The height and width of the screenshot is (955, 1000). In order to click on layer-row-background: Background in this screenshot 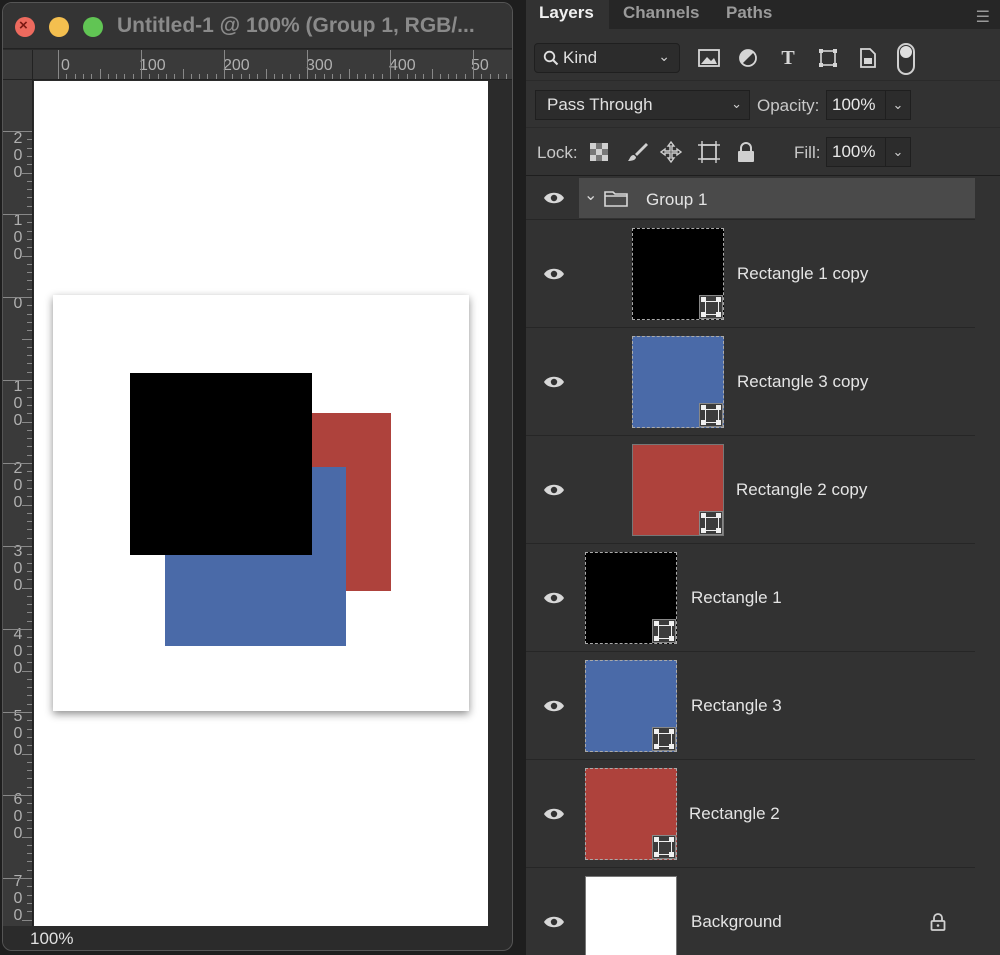, I will do `click(763, 911)`.